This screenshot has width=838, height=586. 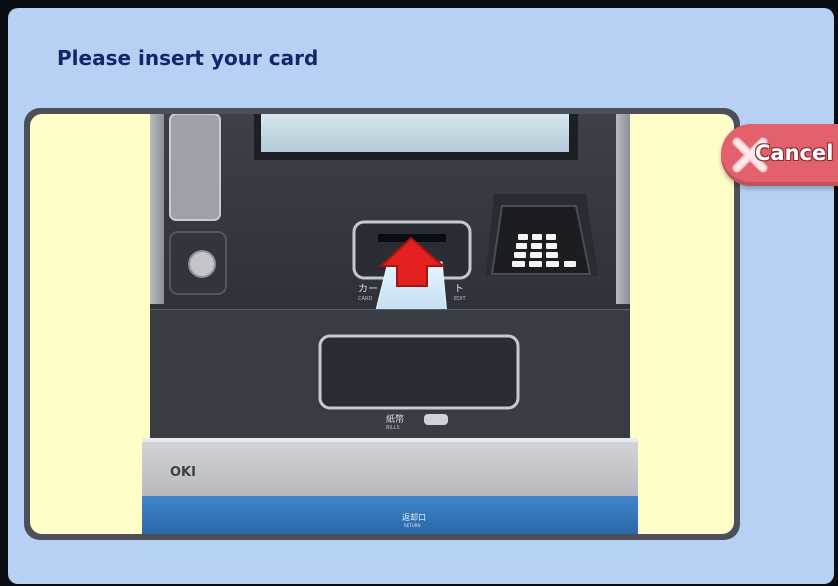 I want to click on card-slot-label-right: ト, so click(x=459, y=289).